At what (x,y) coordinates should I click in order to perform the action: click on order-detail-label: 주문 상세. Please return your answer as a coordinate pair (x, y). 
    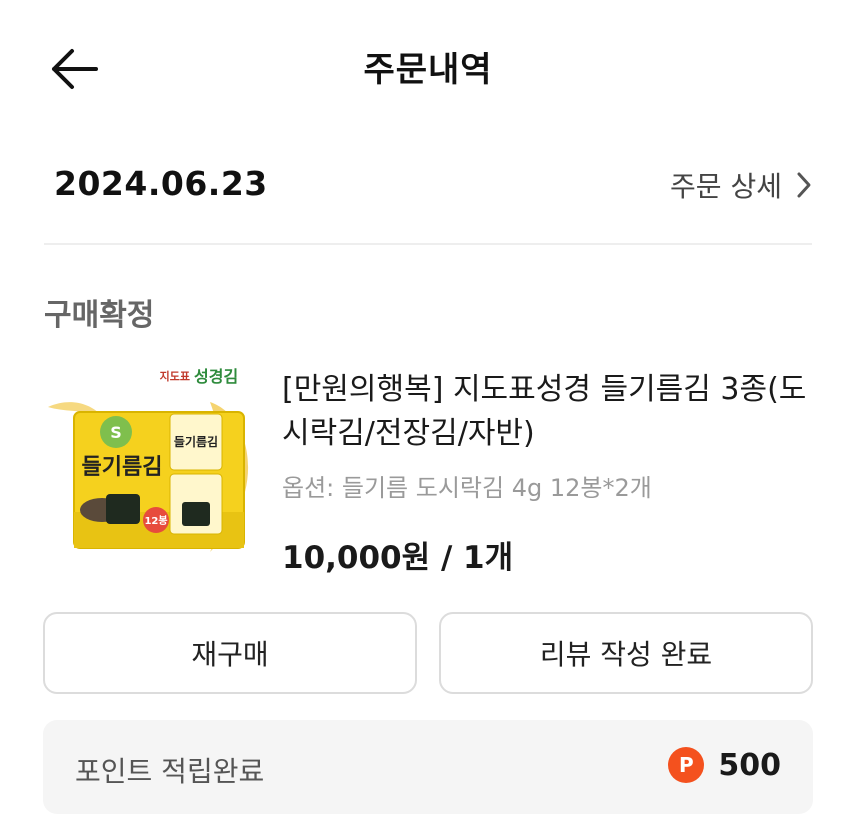
    Looking at the image, I should click on (726, 186).